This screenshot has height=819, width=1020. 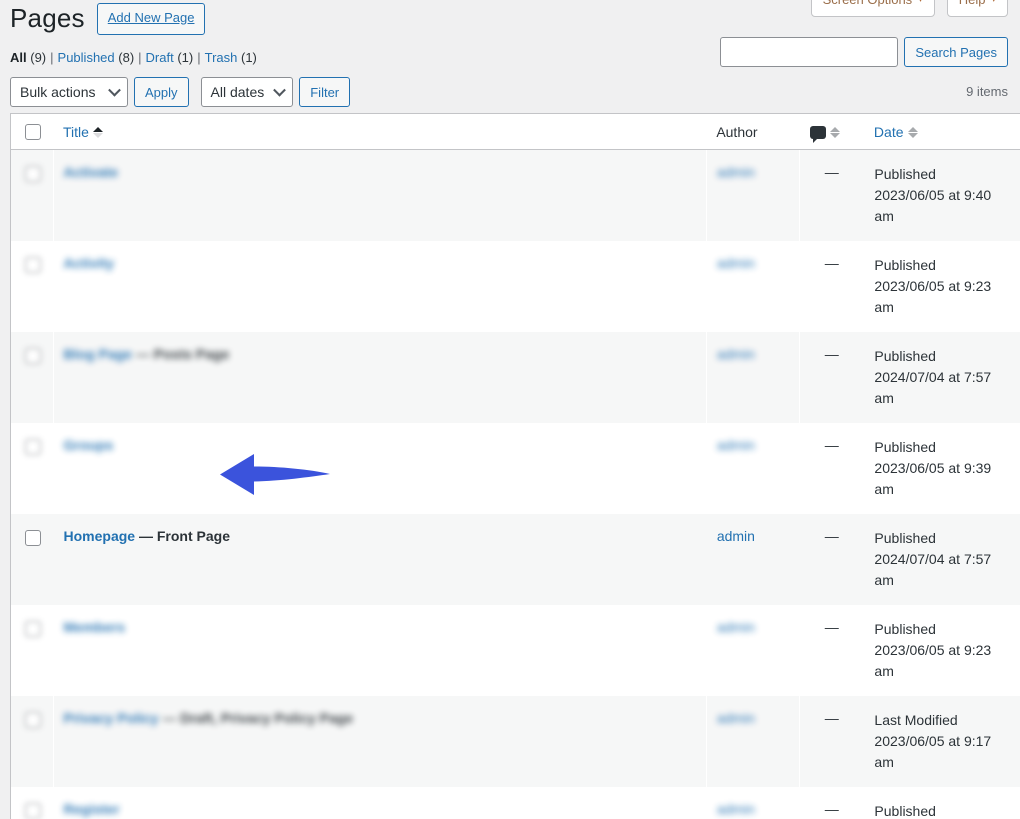 What do you see at coordinates (889, 132) in the screenshot?
I see `sort-by-date-link: Date` at bounding box center [889, 132].